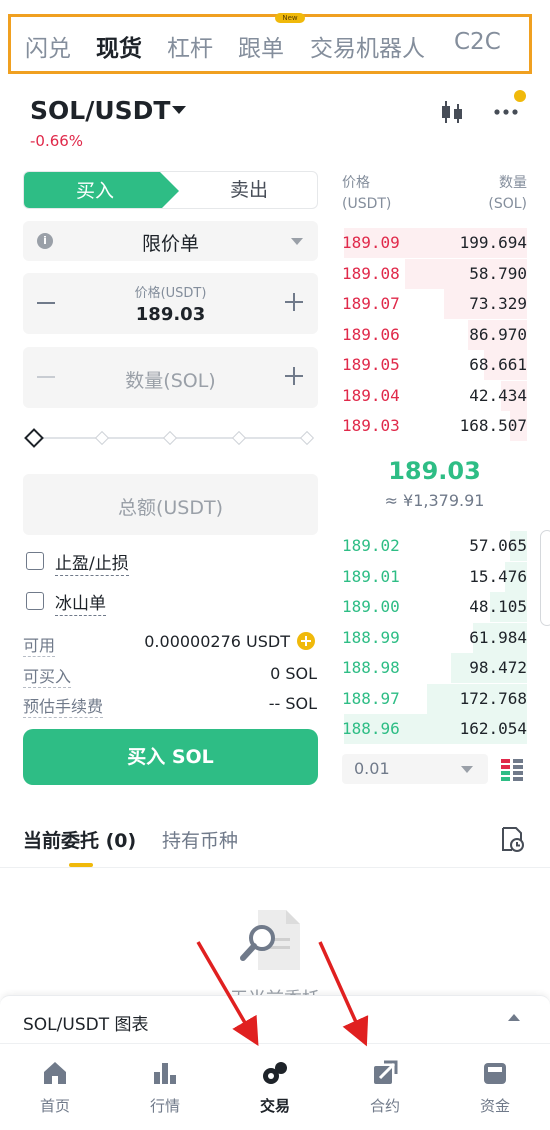 This screenshot has height=1130, width=550. What do you see at coordinates (507, 204) in the screenshot?
I see `qty-header-unit: (SOL)` at bounding box center [507, 204].